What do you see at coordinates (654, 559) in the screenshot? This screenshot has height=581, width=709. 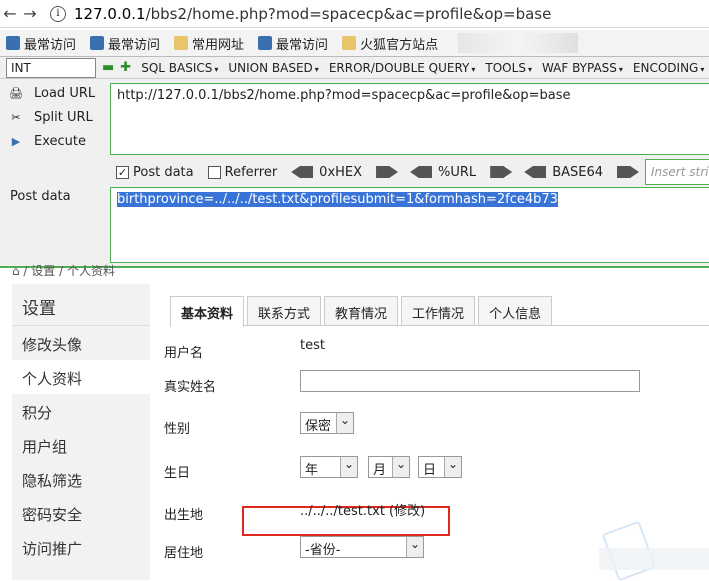 I see `watermark-text-blur` at bounding box center [654, 559].